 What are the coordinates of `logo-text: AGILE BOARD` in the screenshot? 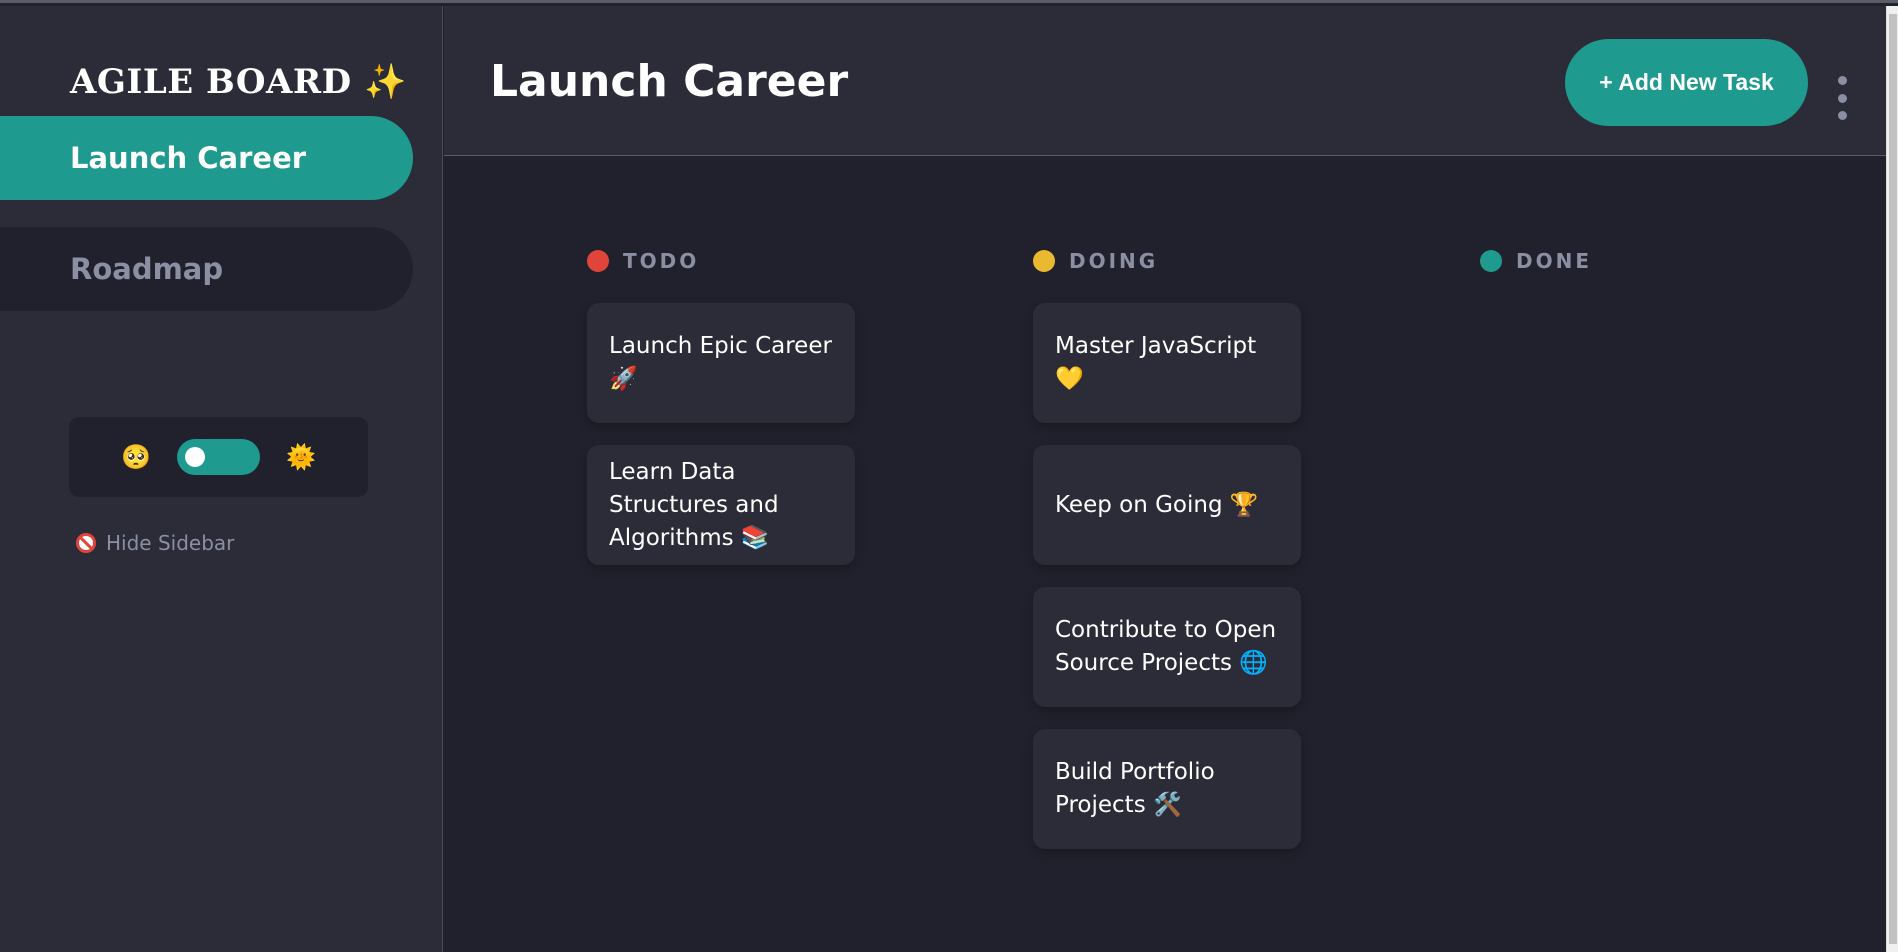 It's located at (211, 82).